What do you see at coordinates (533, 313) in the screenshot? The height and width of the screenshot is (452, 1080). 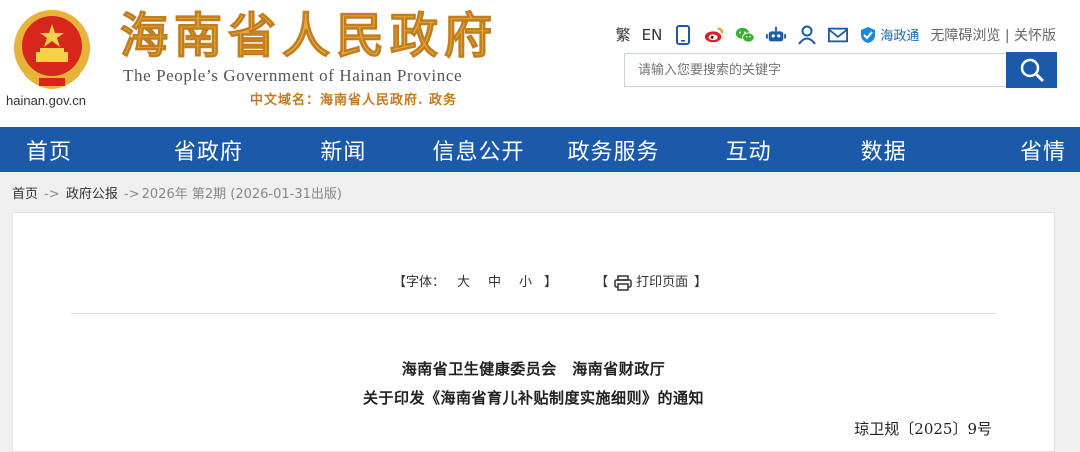 I see `divider` at bounding box center [533, 313].